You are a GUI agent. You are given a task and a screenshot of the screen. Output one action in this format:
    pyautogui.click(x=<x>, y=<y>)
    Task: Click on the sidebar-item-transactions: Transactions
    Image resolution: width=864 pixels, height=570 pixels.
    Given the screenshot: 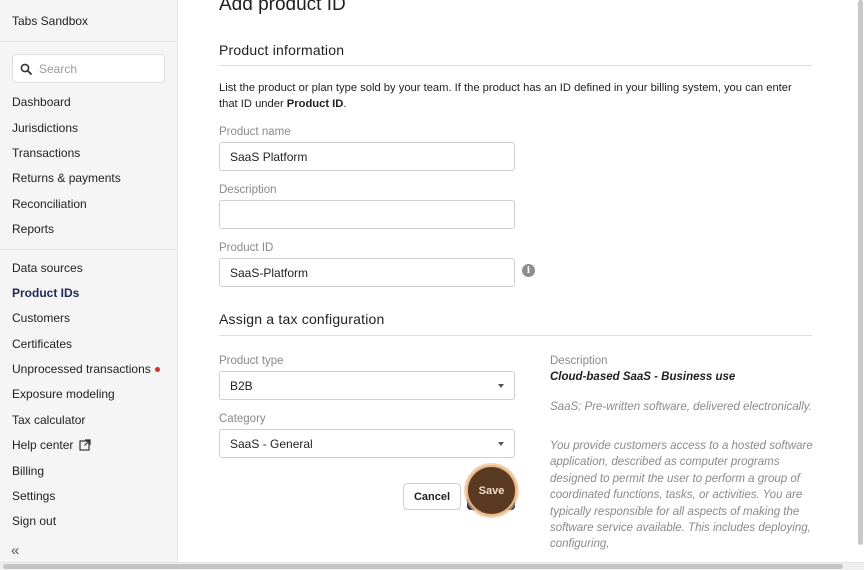 What is the action you would take?
    pyautogui.click(x=46, y=153)
    